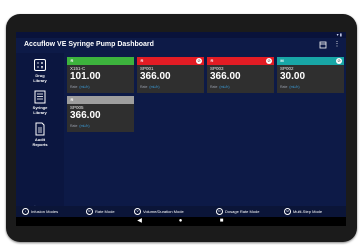  Describe the element at coordinates (40, 129) in the screenshot. I see `document-icon` at that location.